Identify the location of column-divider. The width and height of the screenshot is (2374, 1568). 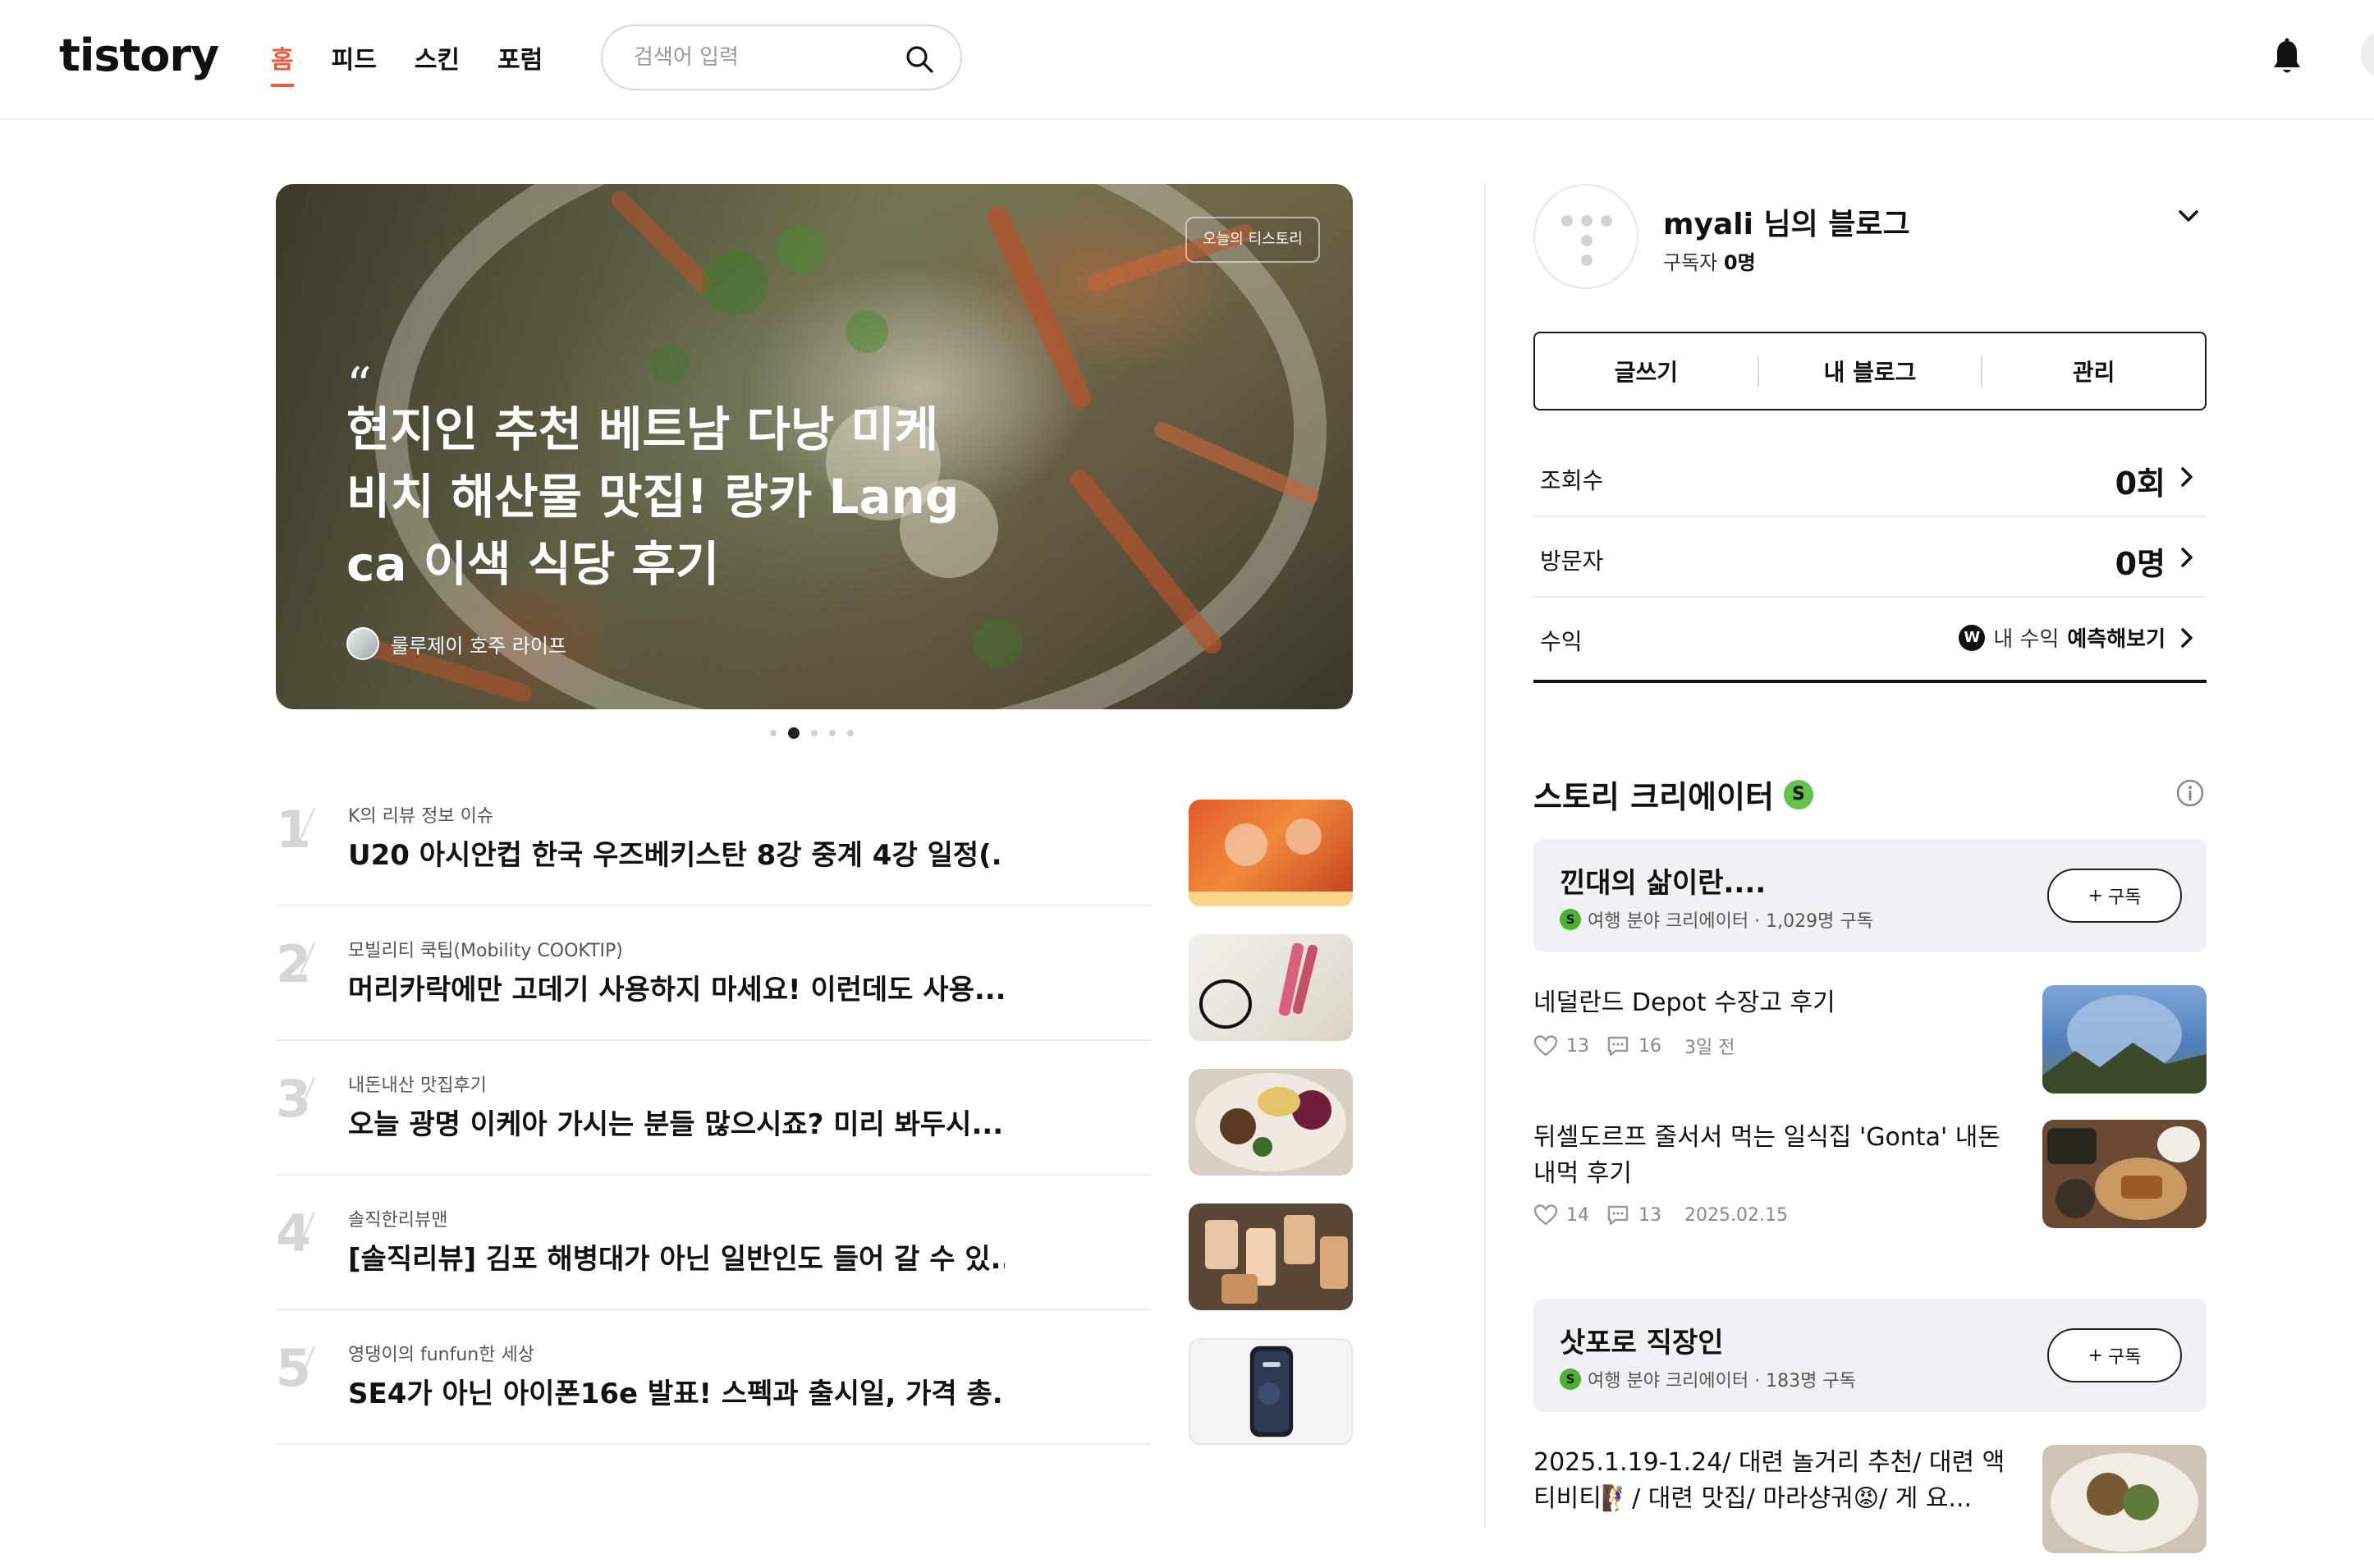
(1485, 855).